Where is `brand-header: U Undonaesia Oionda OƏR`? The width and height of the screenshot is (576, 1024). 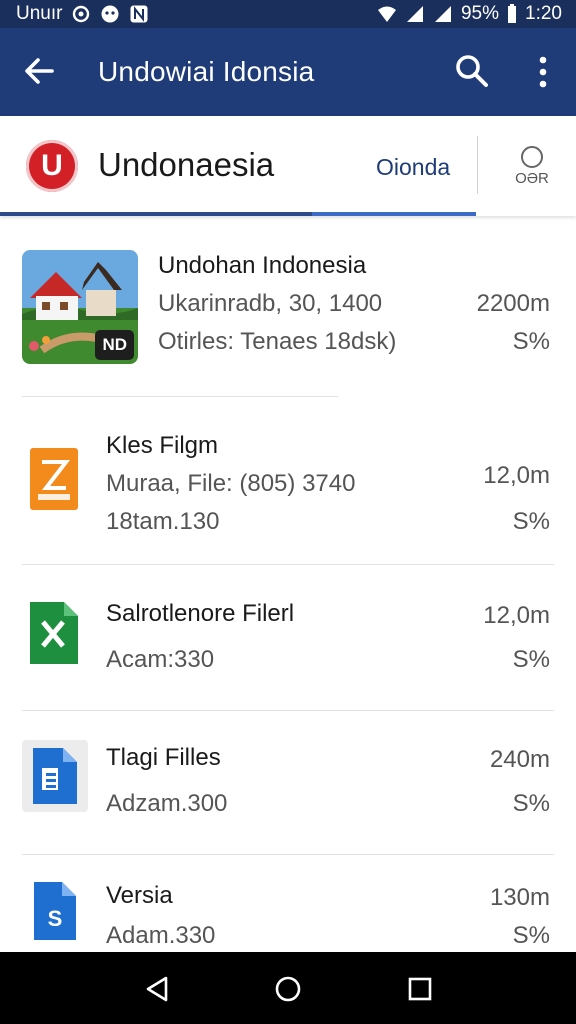
brand-header: U Undonaesia Oionda OƏR is located at coordinates (288, 166).